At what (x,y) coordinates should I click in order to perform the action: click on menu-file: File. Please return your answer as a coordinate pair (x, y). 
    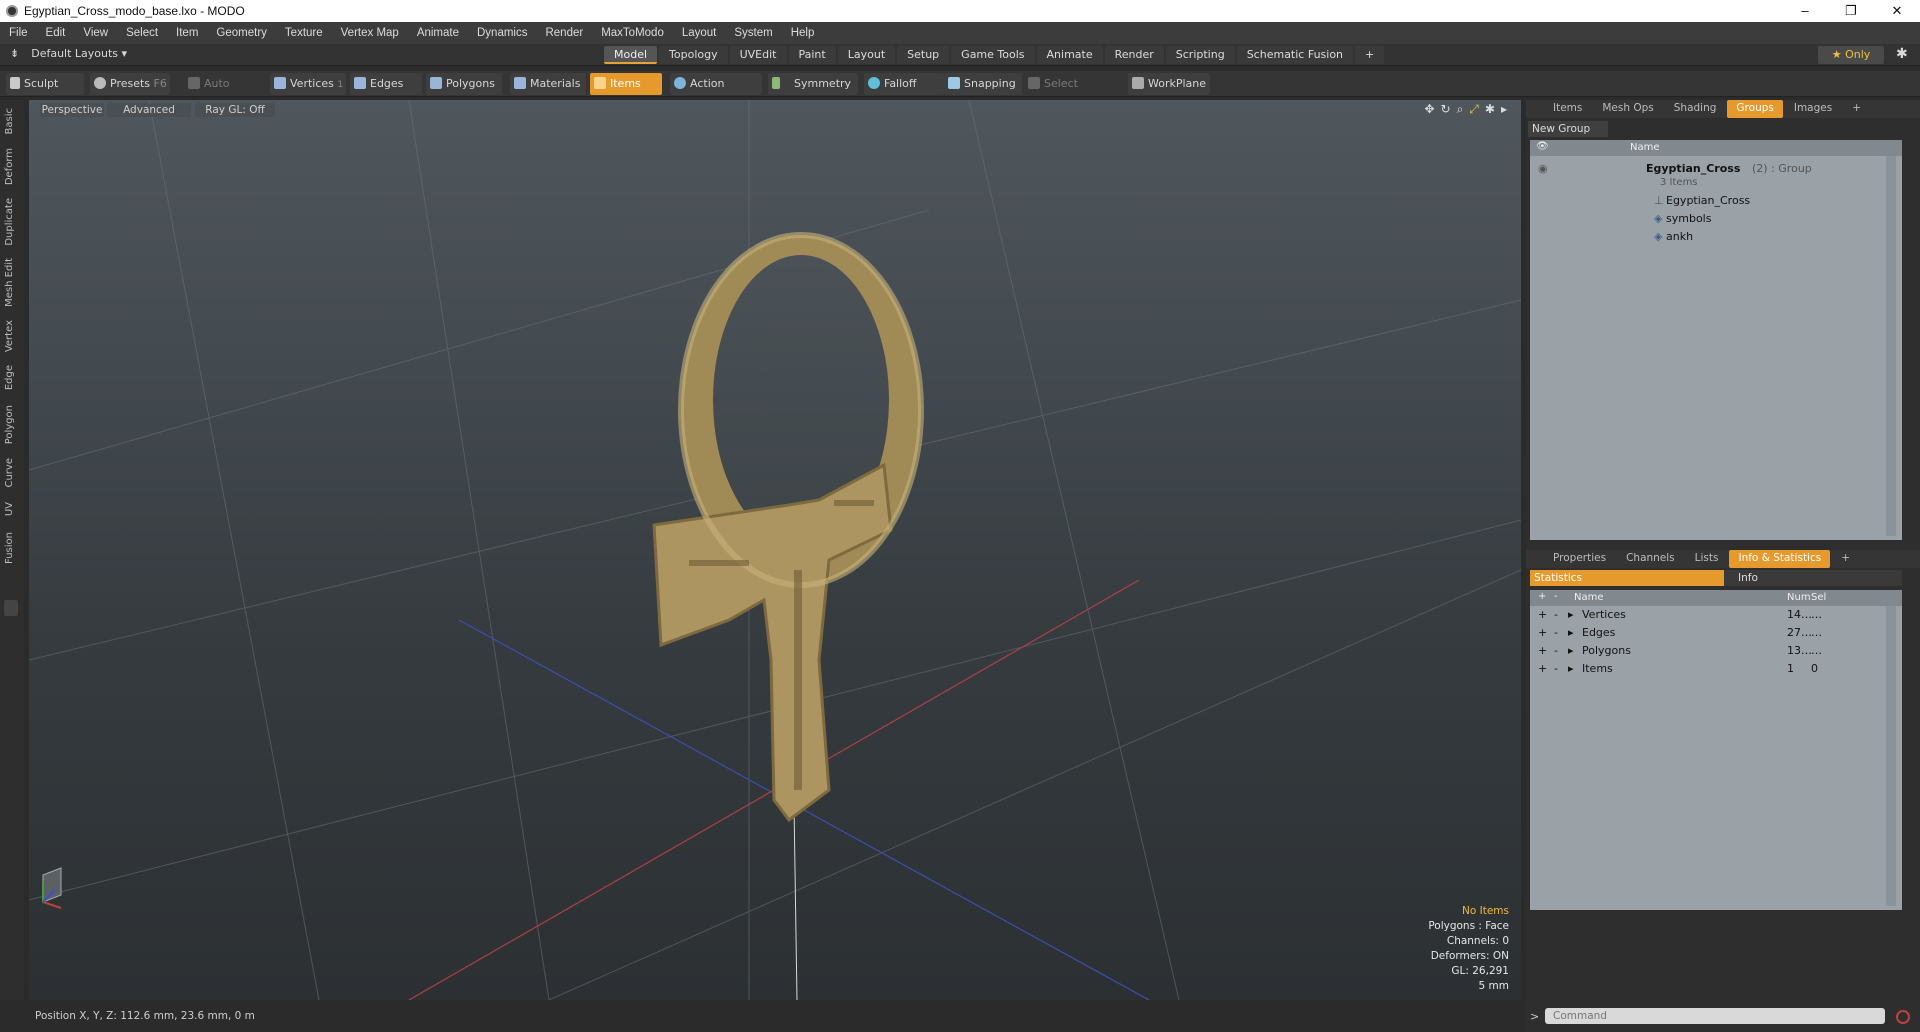
    Looking at the image, I should click on (18, 33).